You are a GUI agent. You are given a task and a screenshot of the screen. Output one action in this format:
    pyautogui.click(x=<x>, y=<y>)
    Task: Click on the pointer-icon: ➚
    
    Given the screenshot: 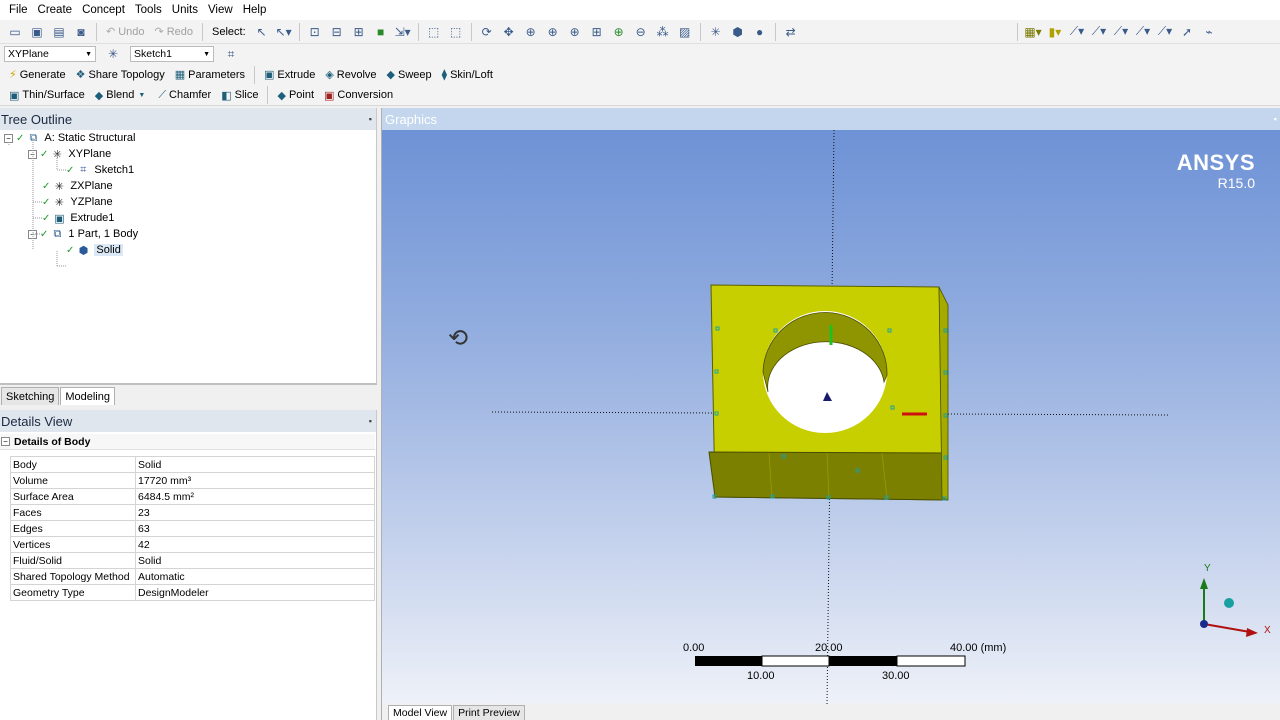 What is the action you would take?
    pyautogui.click(x=1187, y=32)
    